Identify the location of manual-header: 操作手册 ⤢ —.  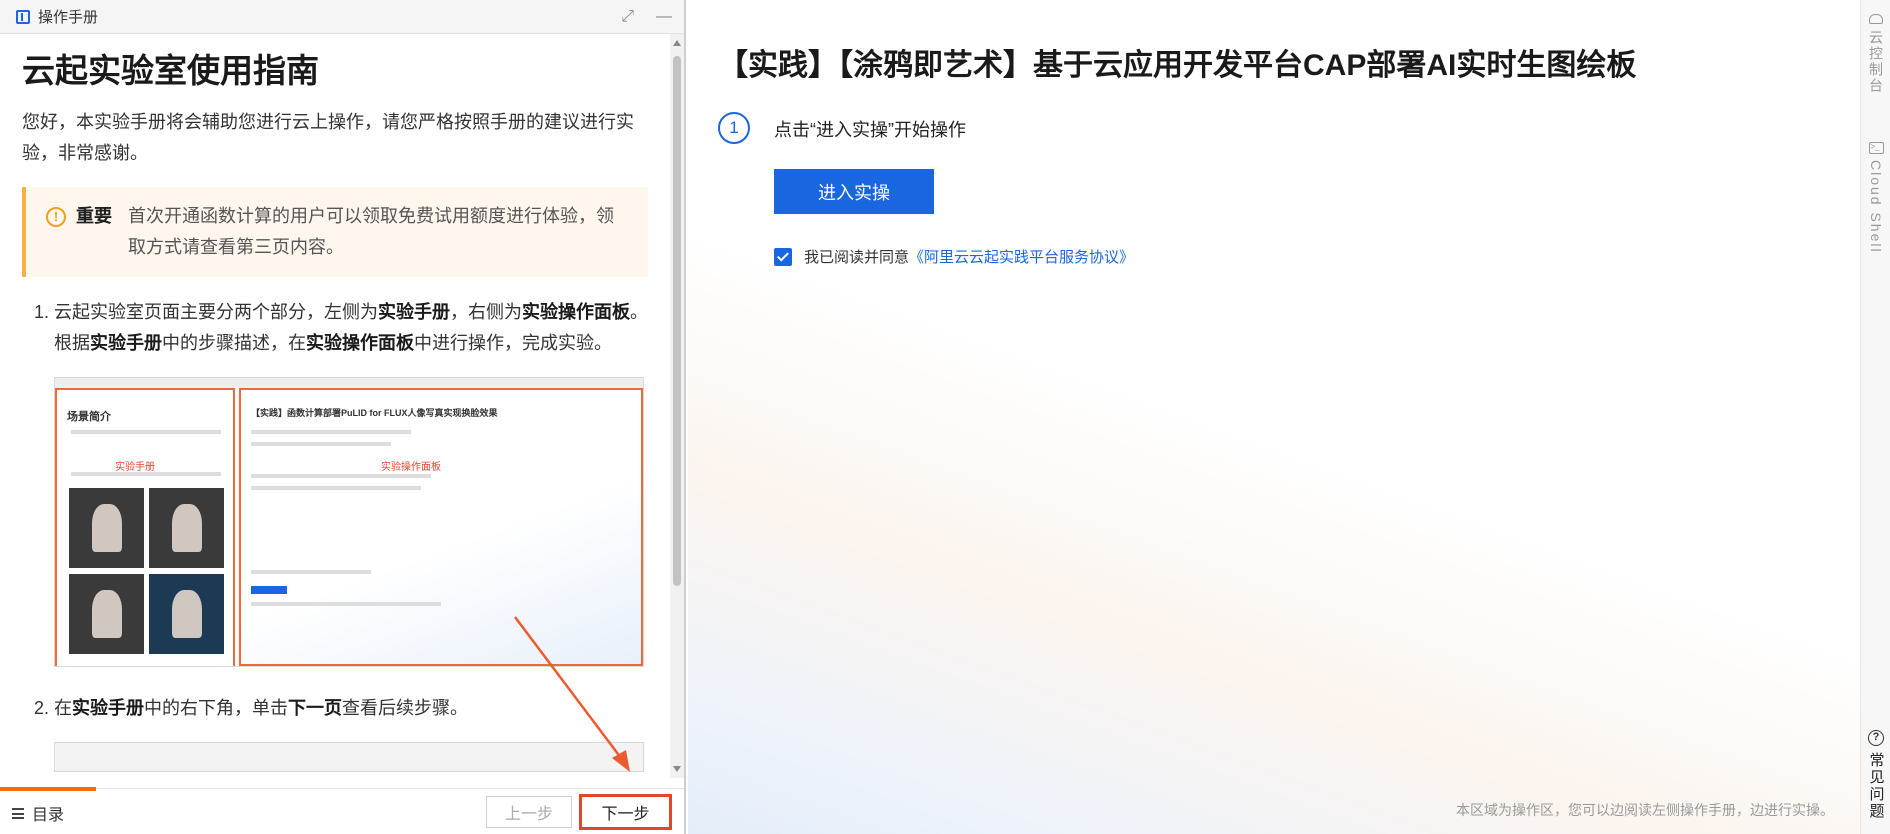
(342, 17).